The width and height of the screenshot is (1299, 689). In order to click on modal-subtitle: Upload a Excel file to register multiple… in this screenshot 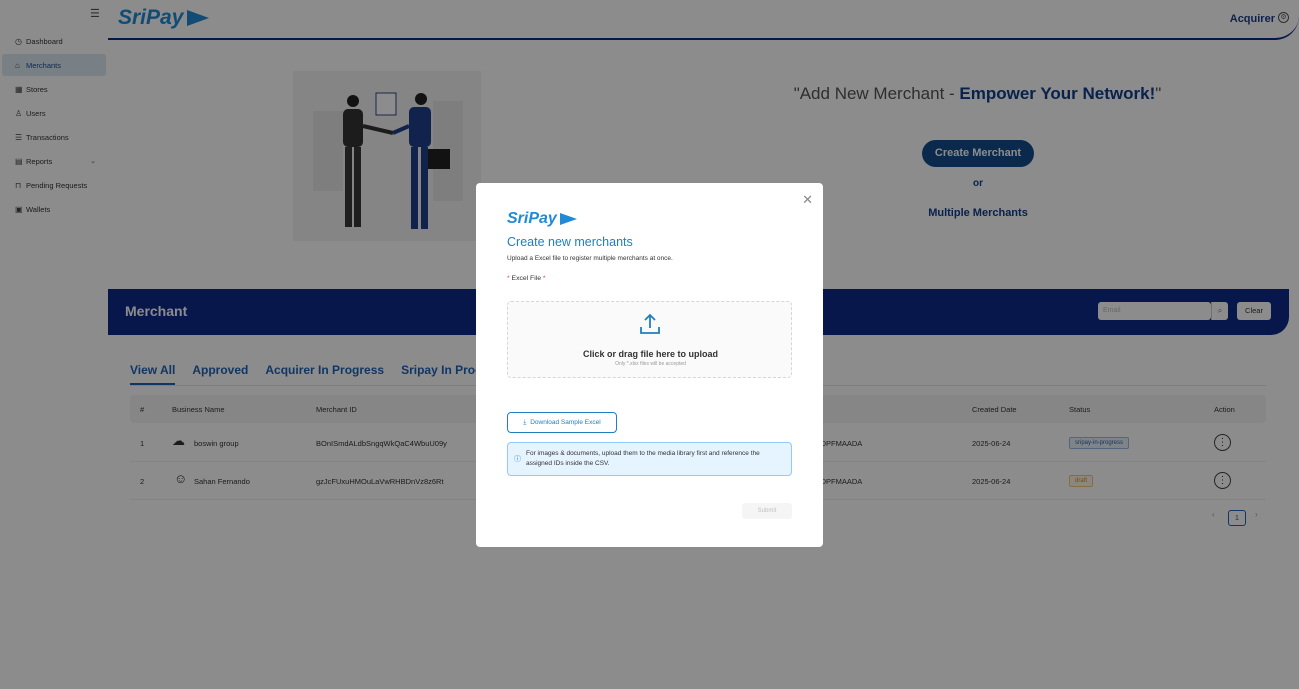, I will do `click(590, 258)`.